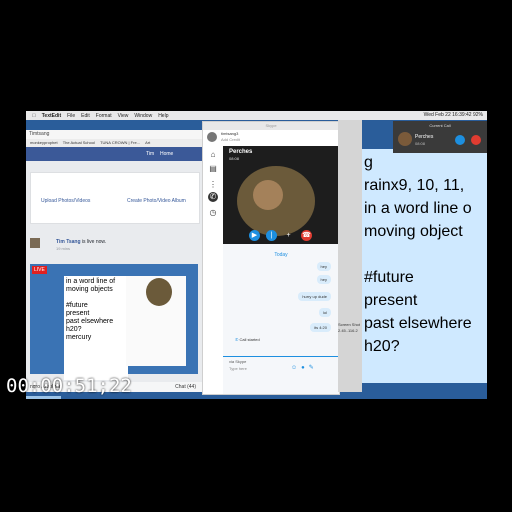 The height and width of the screenshot is (512, 512). Describe the element at coordinates (213, 185) in the screenshot. I see `dialpad-icon: ⋮` at that location.